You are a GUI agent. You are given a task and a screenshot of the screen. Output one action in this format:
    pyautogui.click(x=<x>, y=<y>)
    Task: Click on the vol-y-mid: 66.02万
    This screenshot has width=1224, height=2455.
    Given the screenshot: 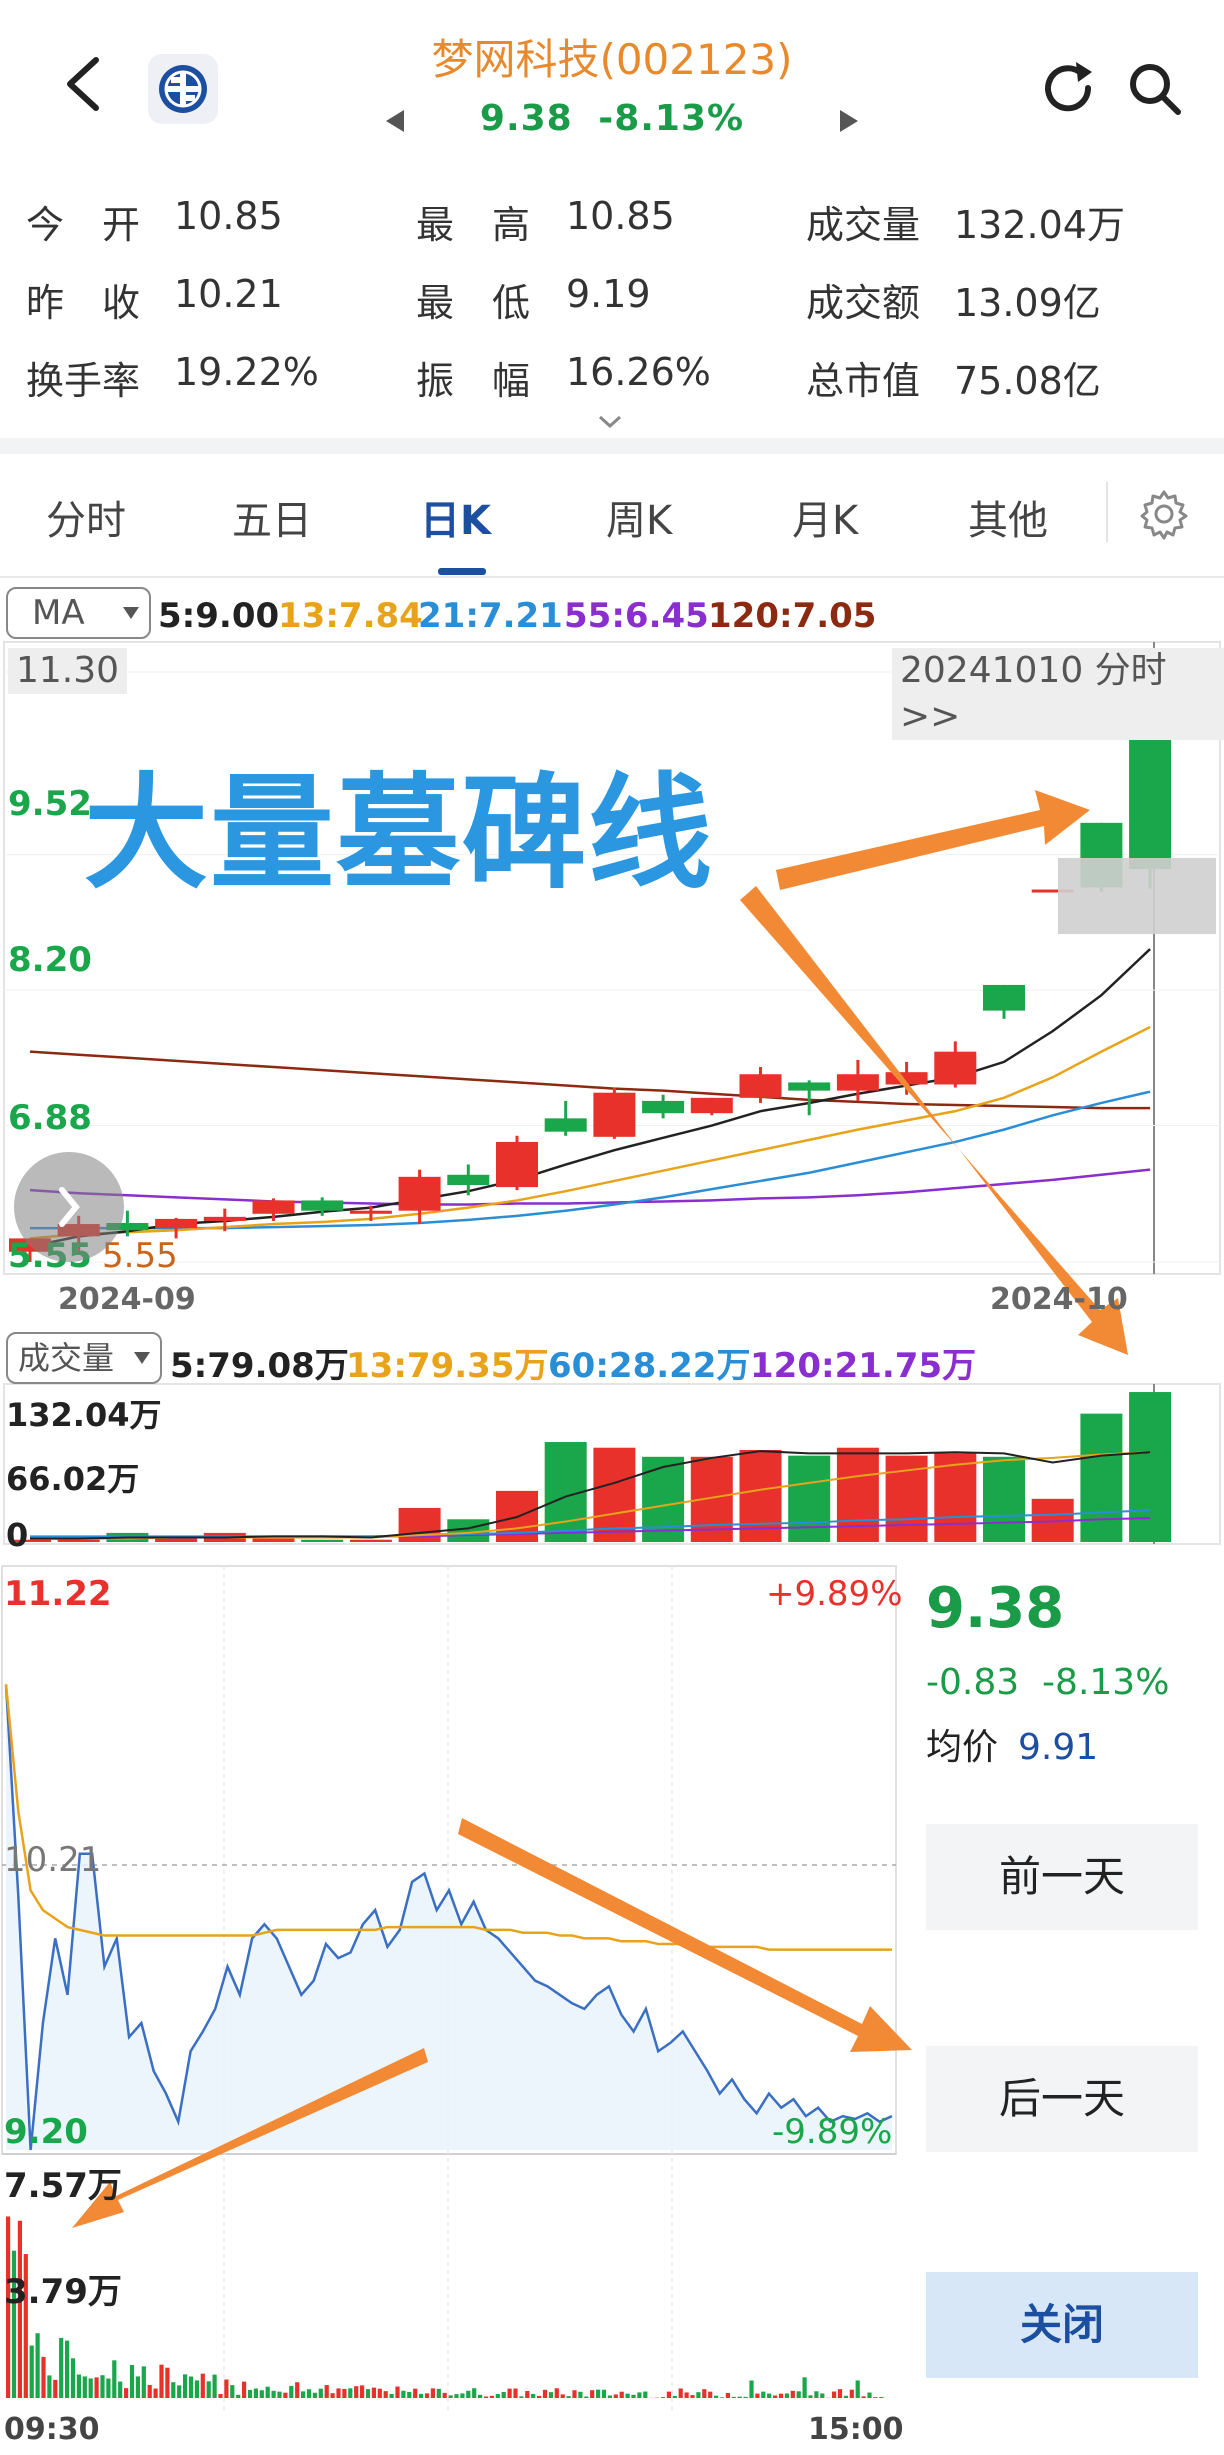 What is the action you would take?
    pyautogui.click(x=73, y=1479)
    